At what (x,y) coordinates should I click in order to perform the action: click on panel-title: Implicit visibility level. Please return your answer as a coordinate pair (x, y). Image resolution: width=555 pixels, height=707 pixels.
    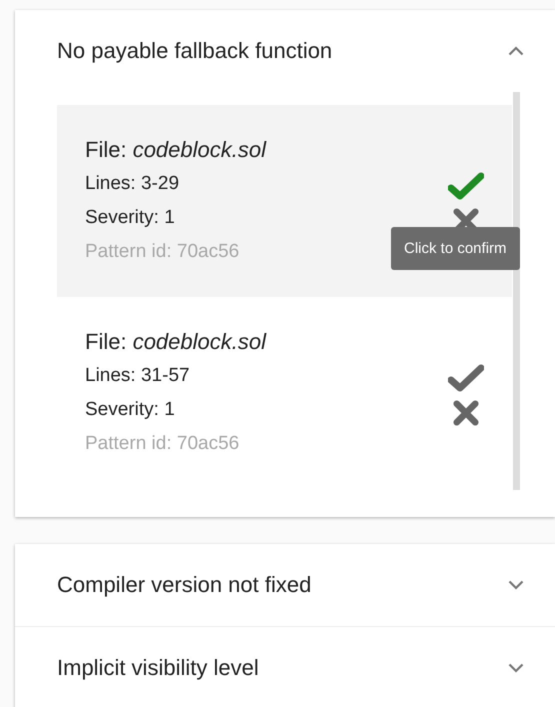
    Looking at the image, I should click on (158, 668).